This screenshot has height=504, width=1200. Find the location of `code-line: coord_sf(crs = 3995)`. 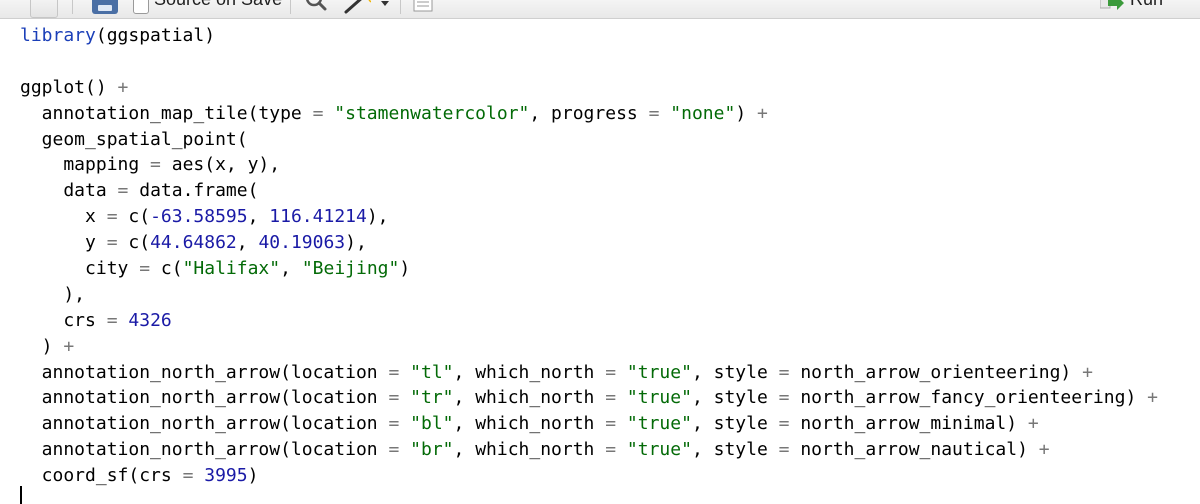

code-line: coord_sf(crs = 3995) is located at coordinates (589, 476).